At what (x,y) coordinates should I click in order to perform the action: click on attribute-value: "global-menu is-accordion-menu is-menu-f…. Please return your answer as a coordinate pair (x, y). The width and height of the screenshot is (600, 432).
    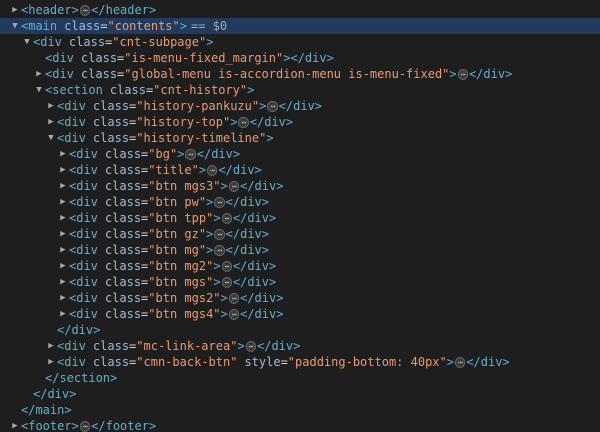
    Looking at the image, I should click on (286, 74).